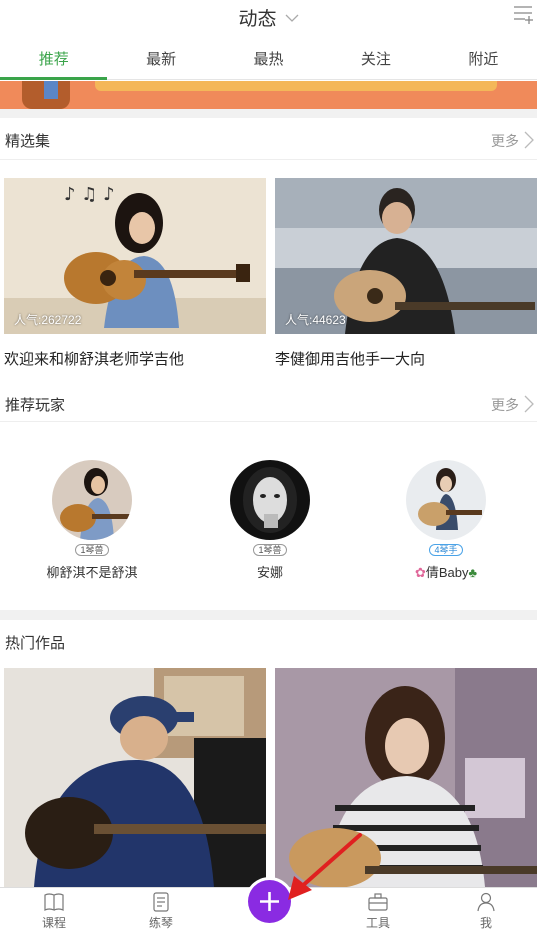  I want to click on player-name-text: 倩Baby, so click(447, 572).